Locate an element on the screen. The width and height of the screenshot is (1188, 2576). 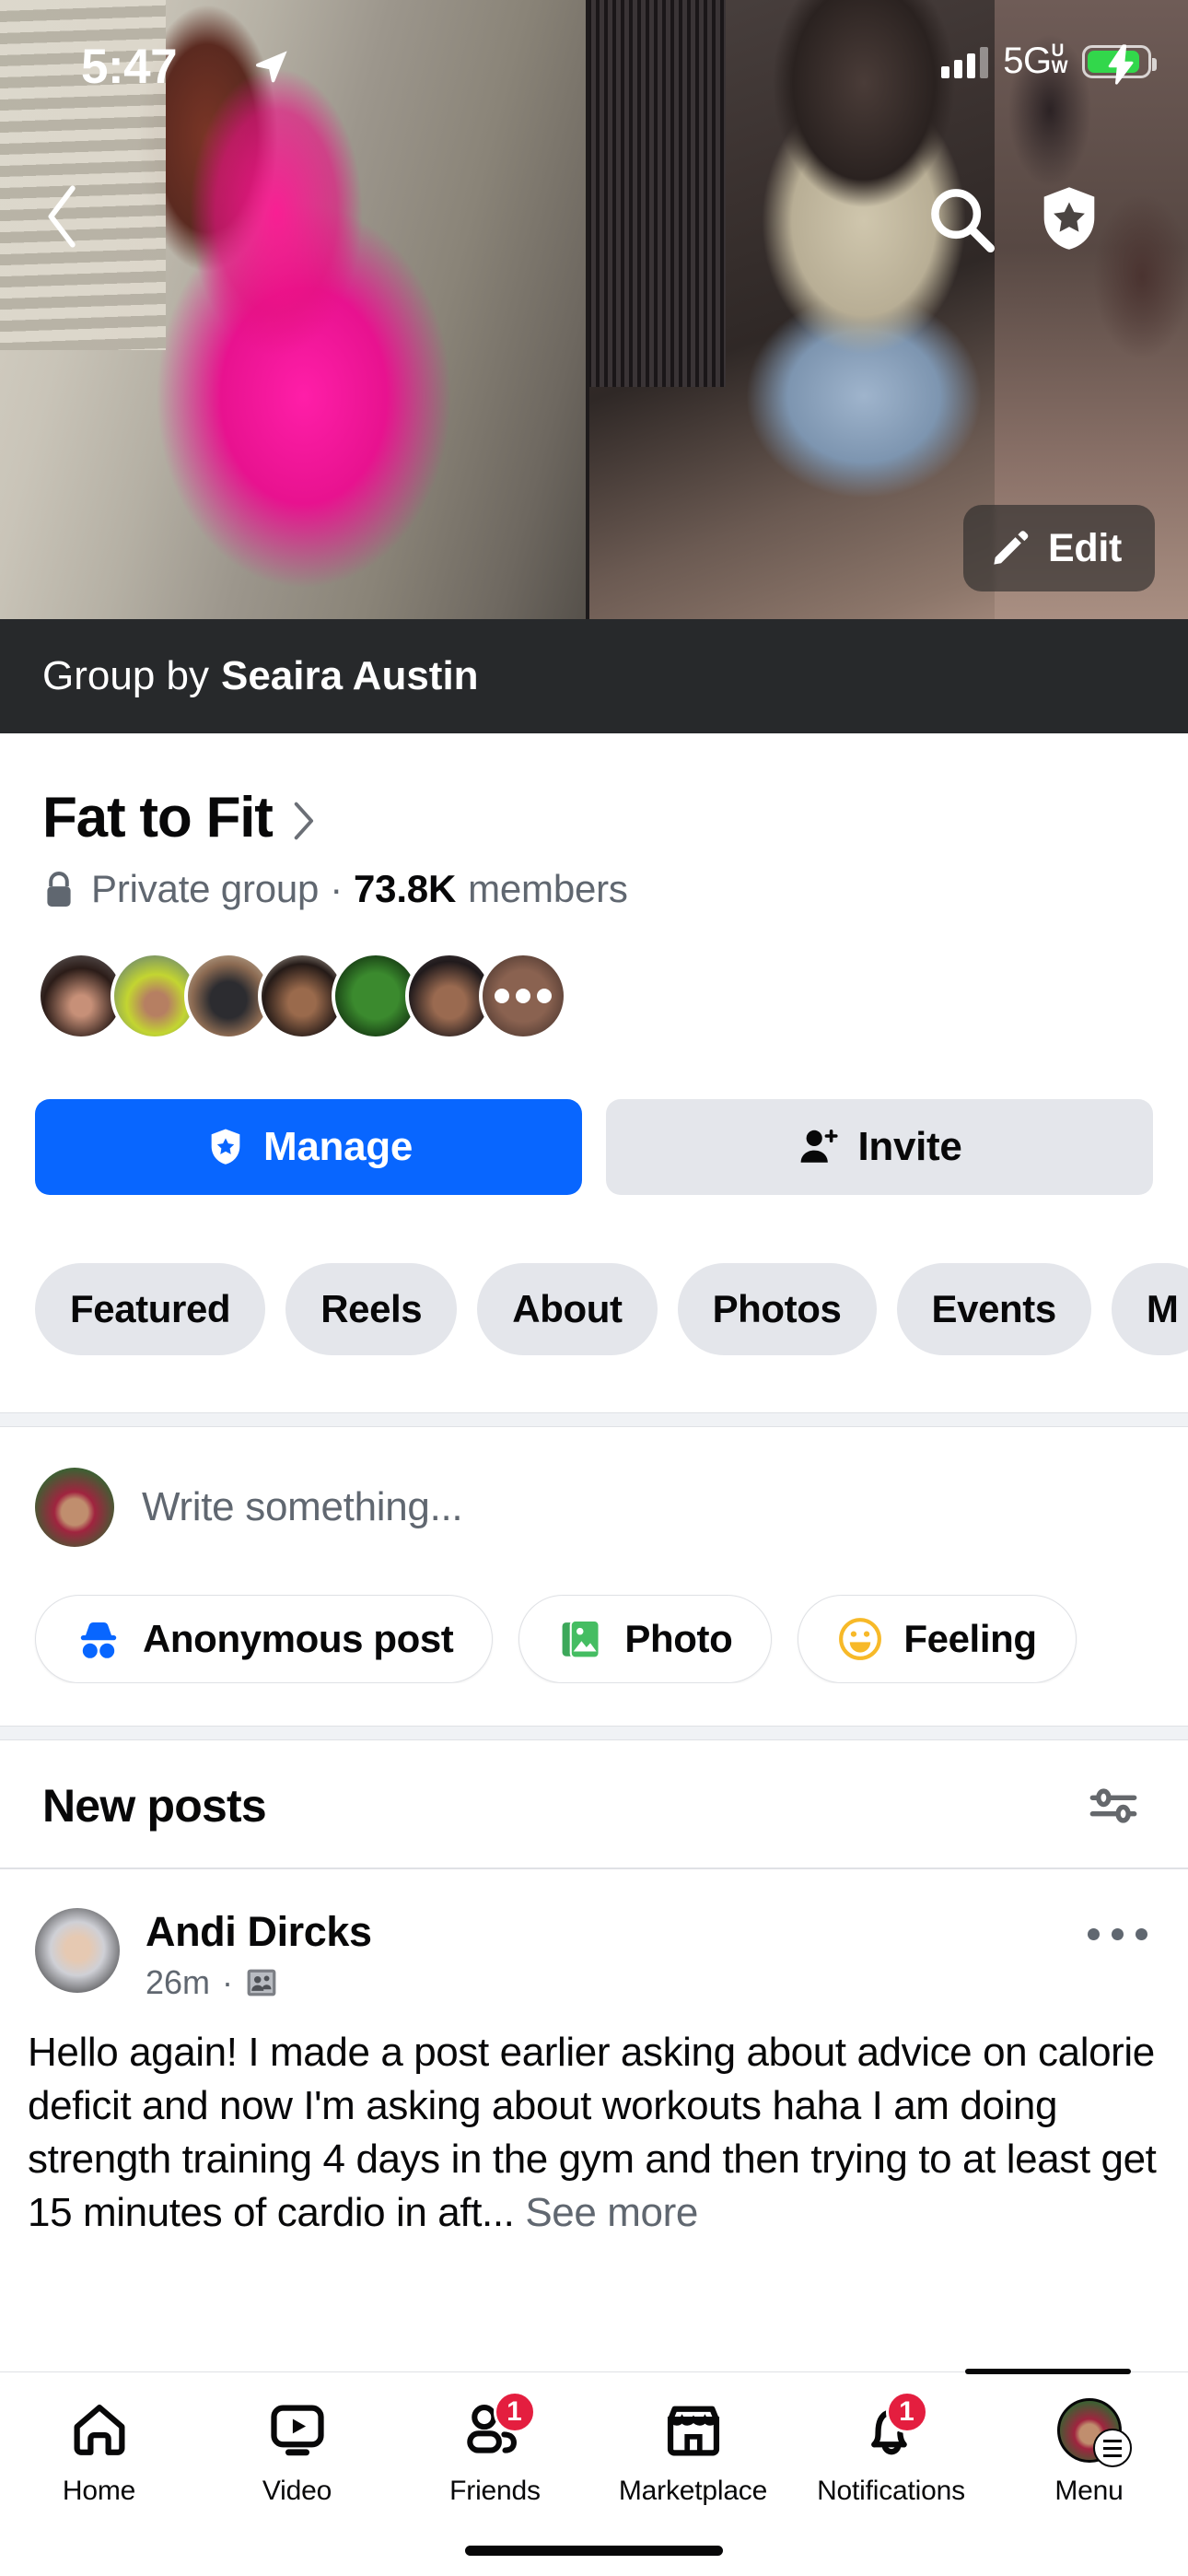
group-action-buttons: Manage Invite is located at coordinates (594, 1117).